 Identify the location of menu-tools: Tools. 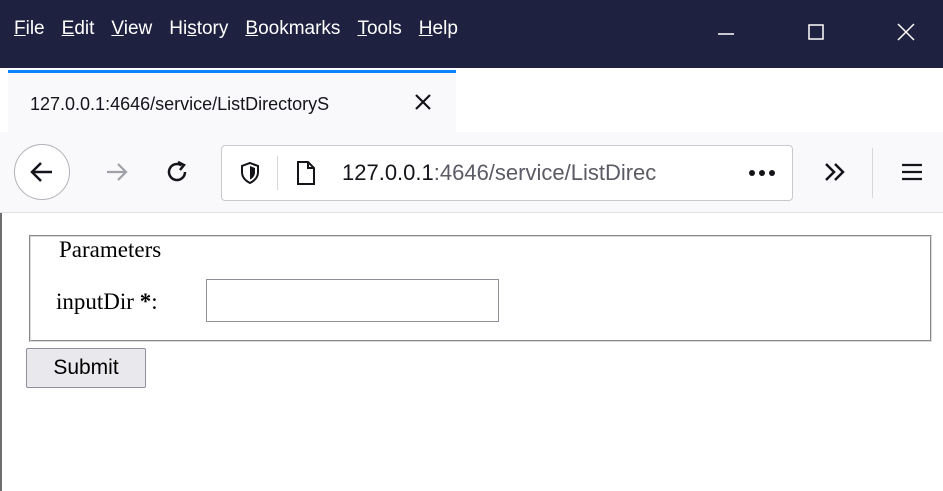
(379, 20).